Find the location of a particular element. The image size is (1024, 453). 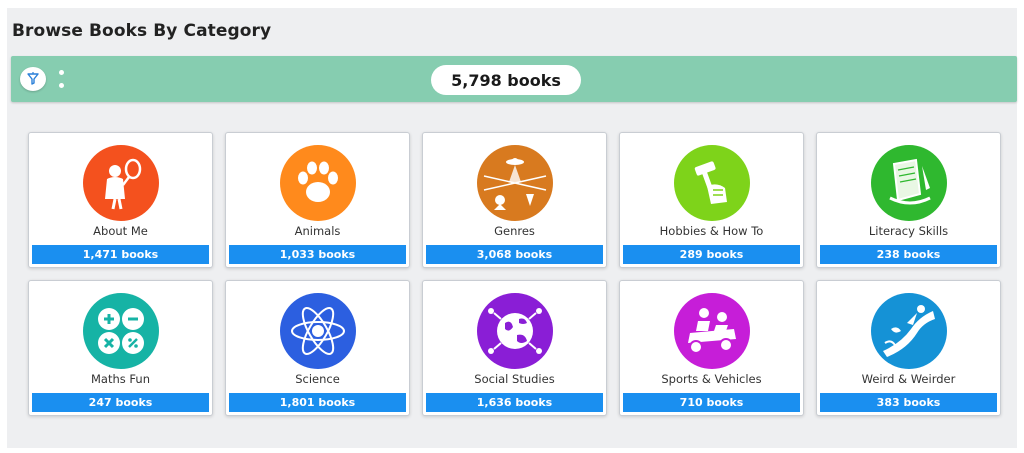

math-operators-icon is located at coordinates (120, 331).